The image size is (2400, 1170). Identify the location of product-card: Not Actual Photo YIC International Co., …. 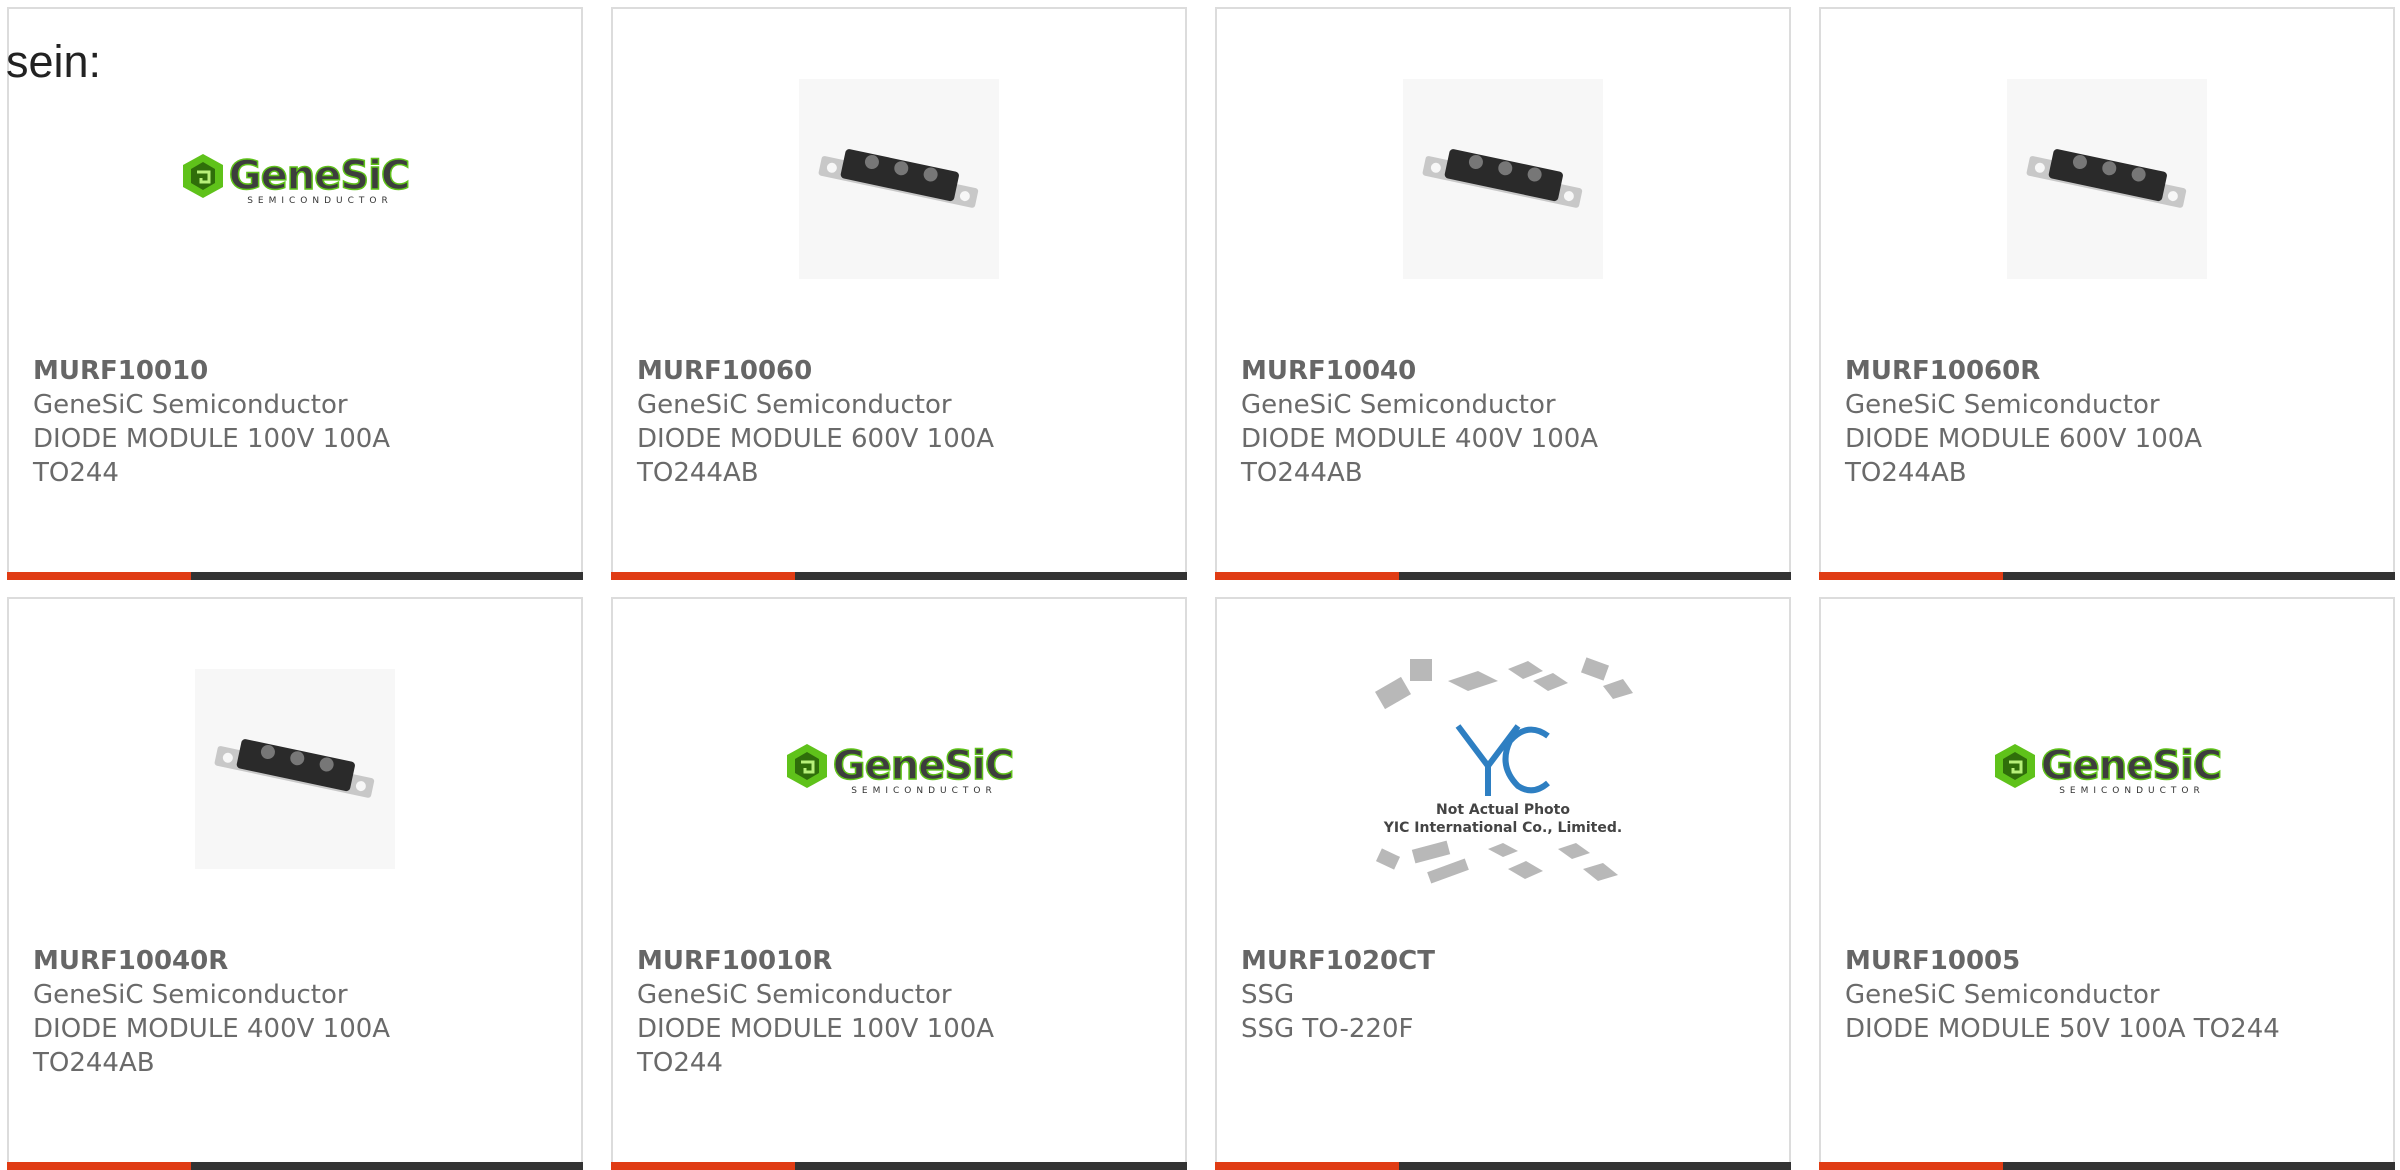
(1503, 883).